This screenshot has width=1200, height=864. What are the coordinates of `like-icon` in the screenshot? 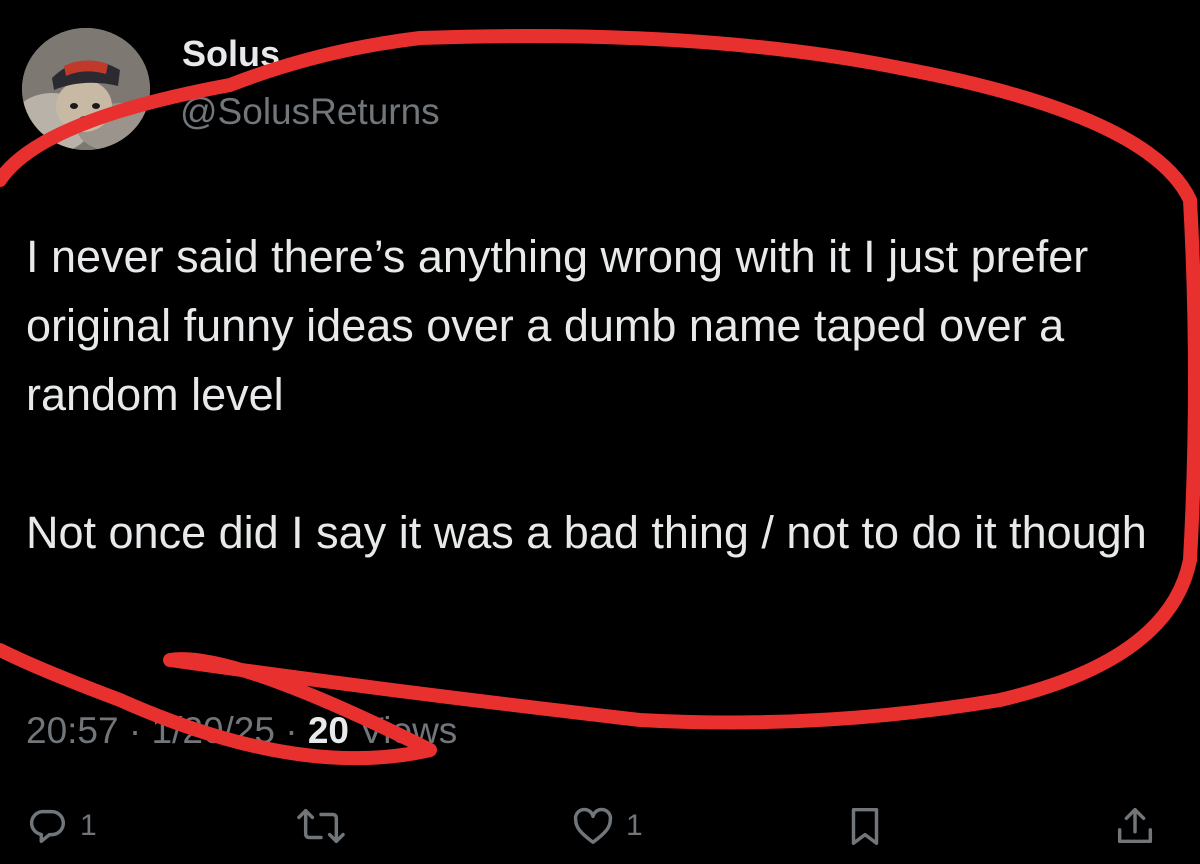 It's located at (593, 826).